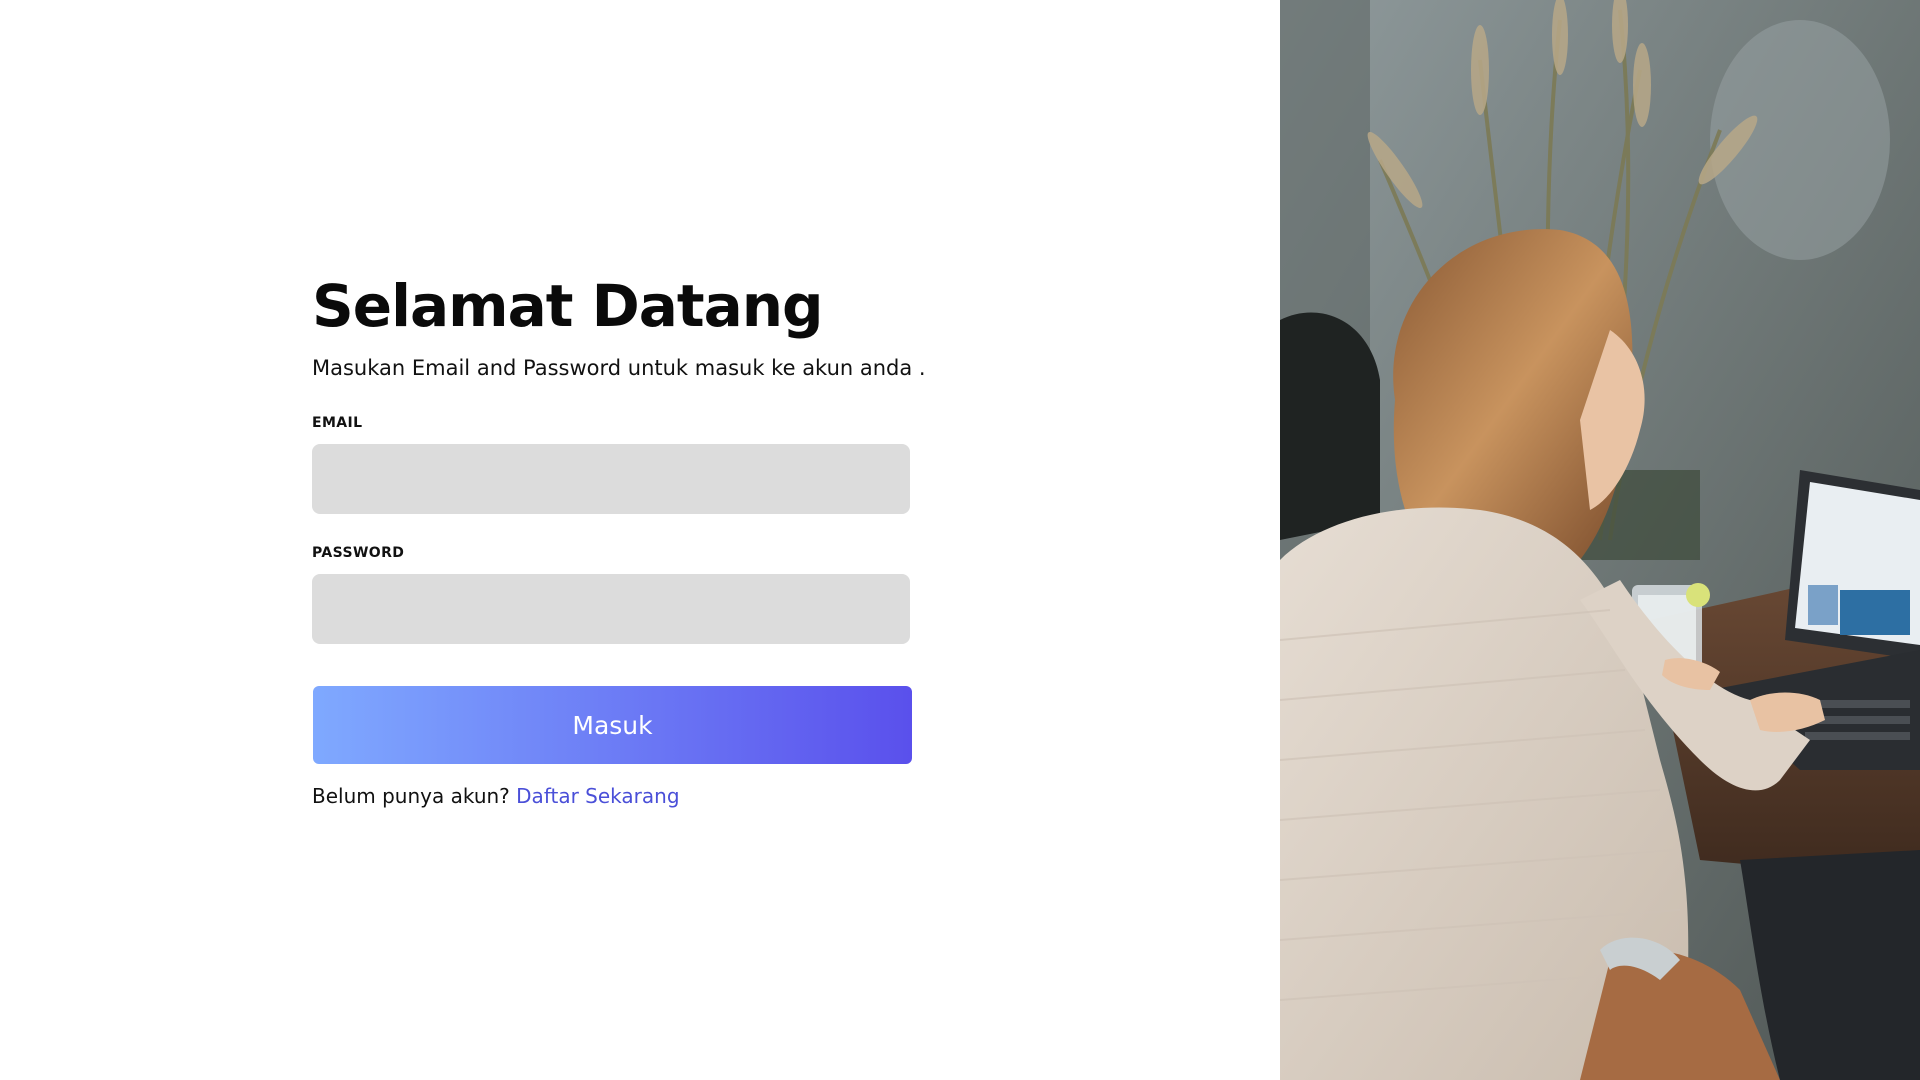 This screenshot has width=1920, height=1080. Describe the element at coordinates (611, 479) in the screenshot. I see `email-field` at that location.